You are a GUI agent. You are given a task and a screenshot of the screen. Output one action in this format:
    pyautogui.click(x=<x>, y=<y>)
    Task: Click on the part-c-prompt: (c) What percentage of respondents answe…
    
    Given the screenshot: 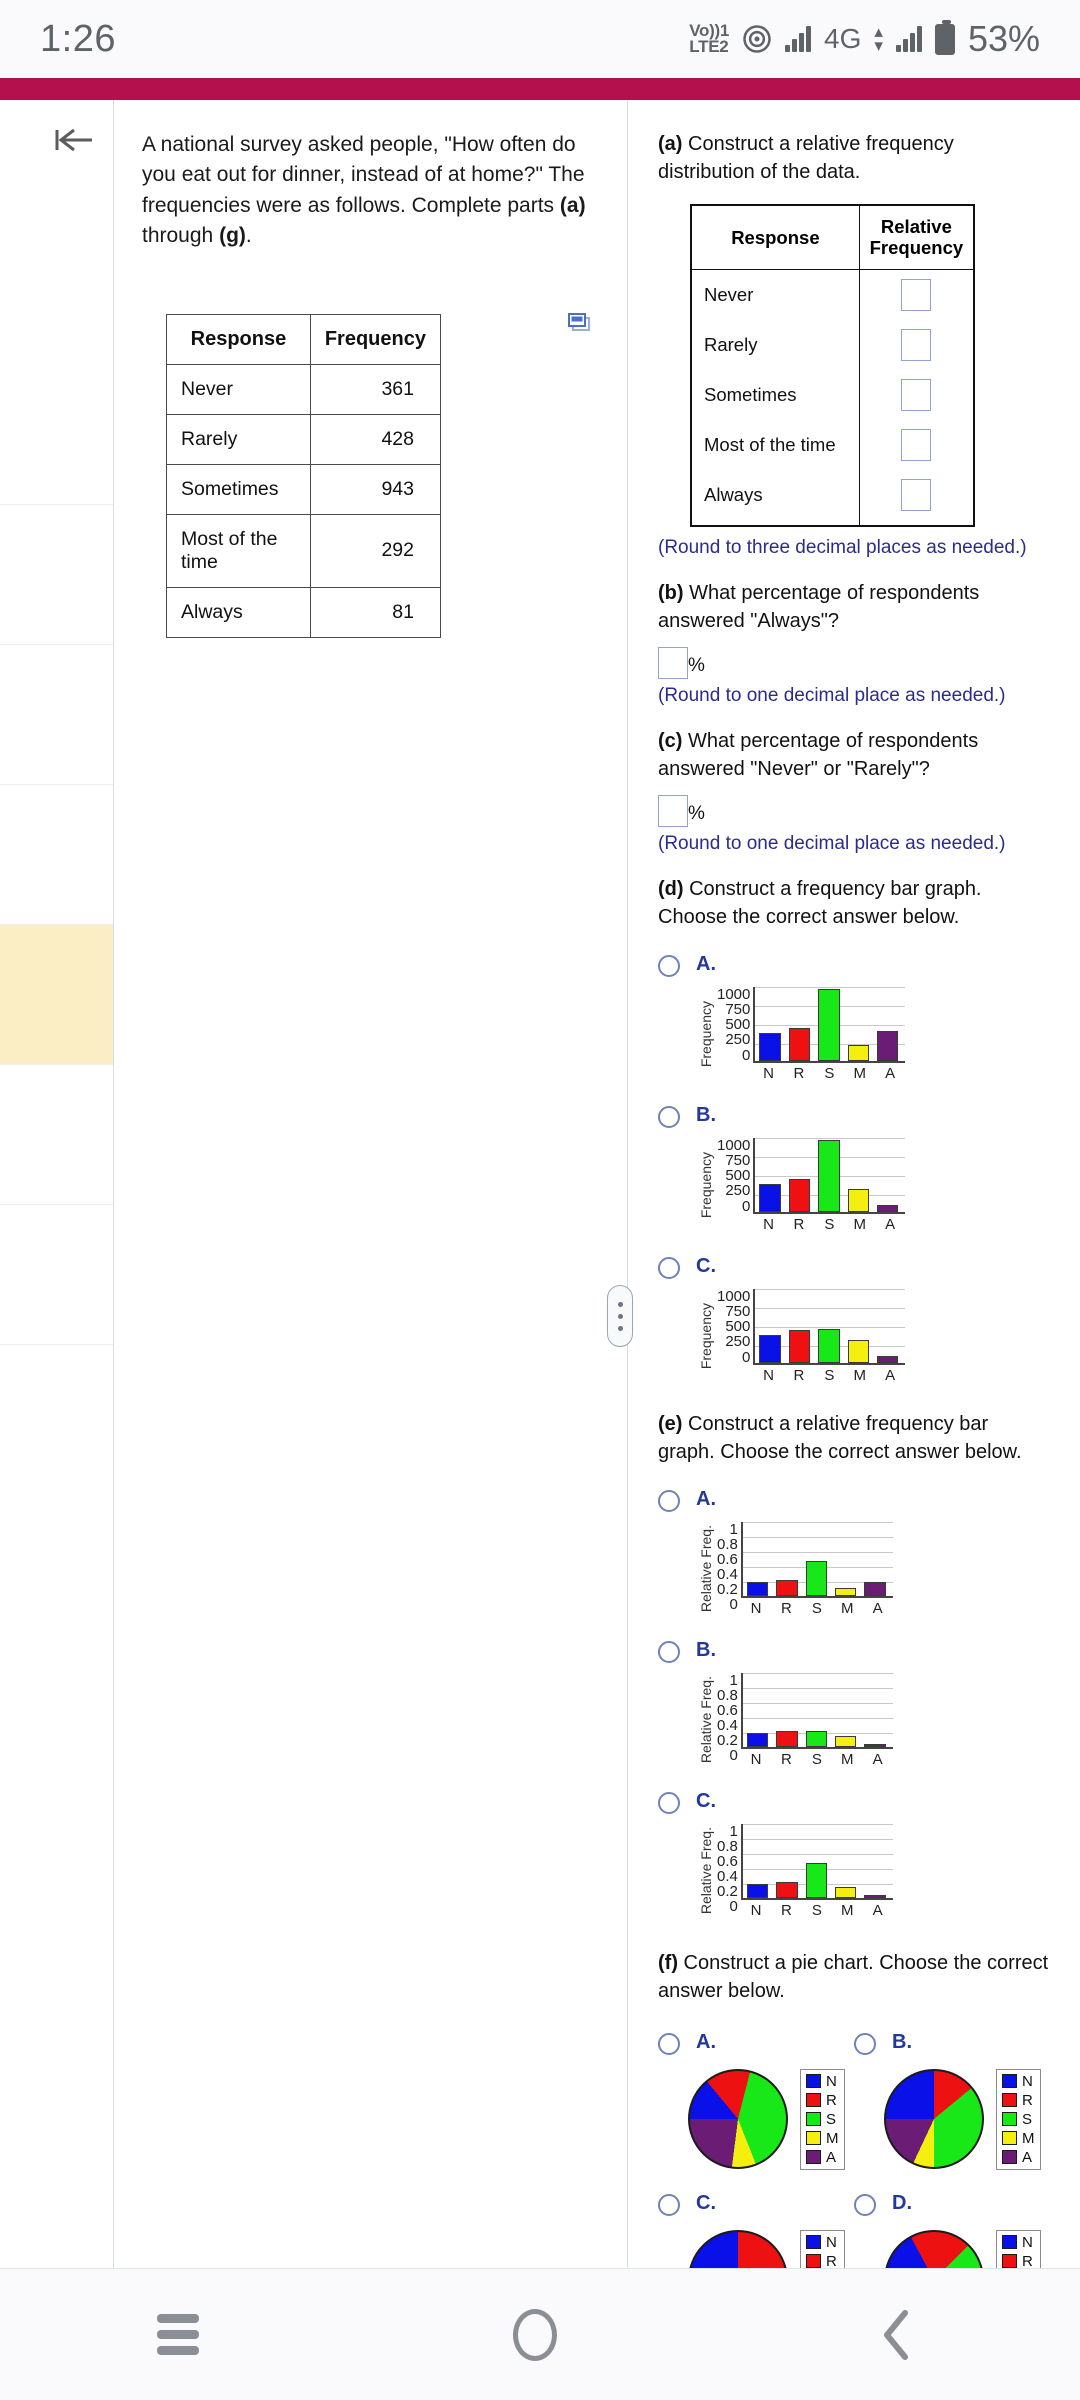 What is the action you would take?
    pyautogui.click(x=854, y=755)
    